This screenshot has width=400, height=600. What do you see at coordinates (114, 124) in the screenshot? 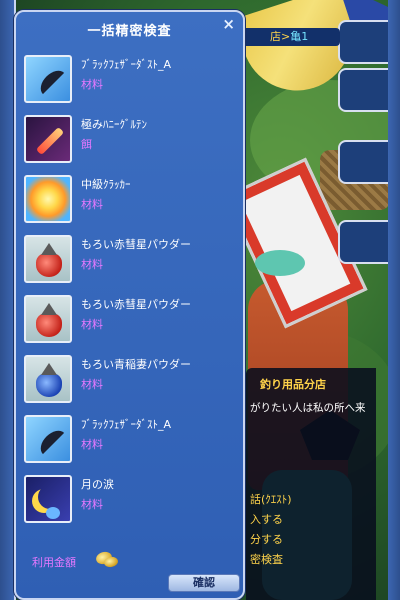
I see `item-name: 極みﾊﾆｰｸﾞﾙﾃﾝ` at bounding box center [114, 124].